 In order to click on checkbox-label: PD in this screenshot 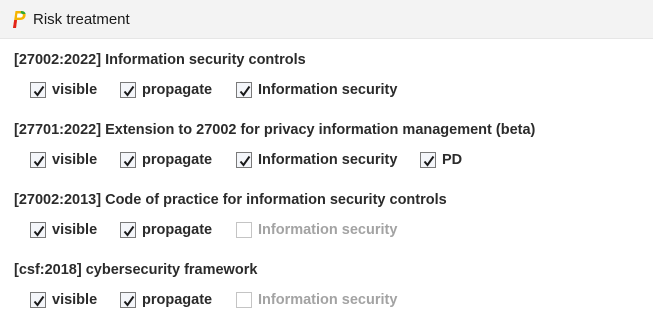, I will do `click(452, 160)`.